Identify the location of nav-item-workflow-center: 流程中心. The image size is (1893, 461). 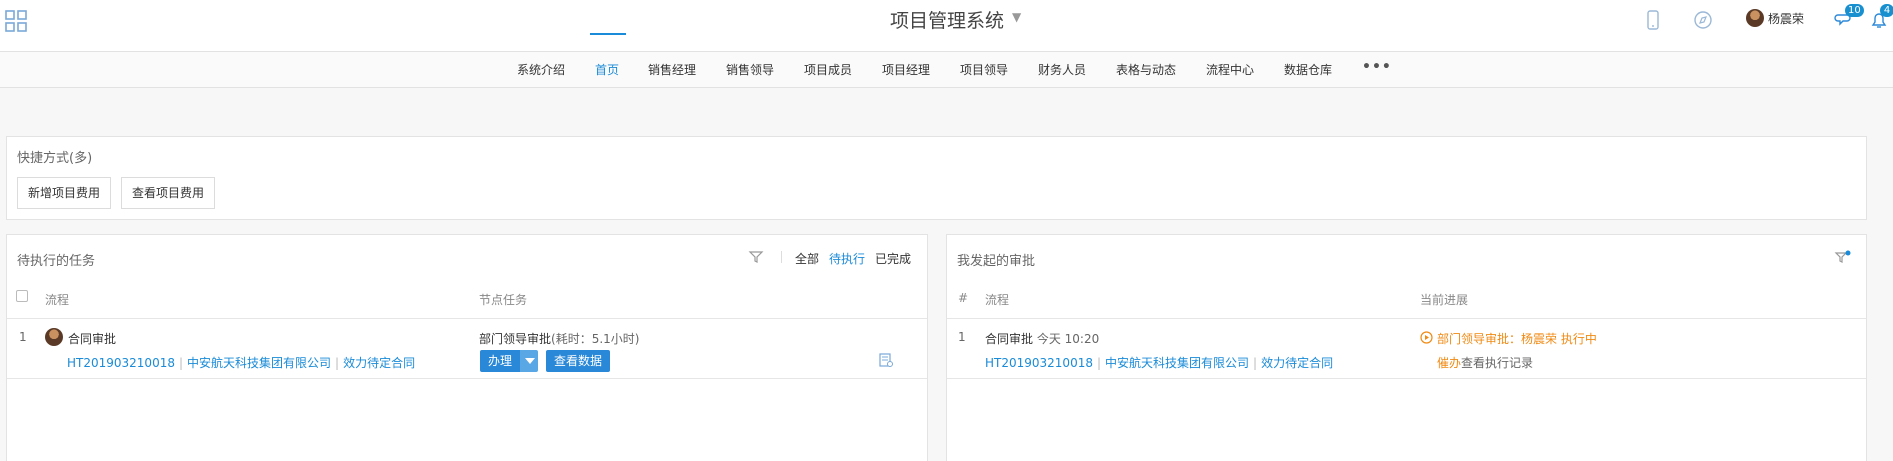
(1230, 69).